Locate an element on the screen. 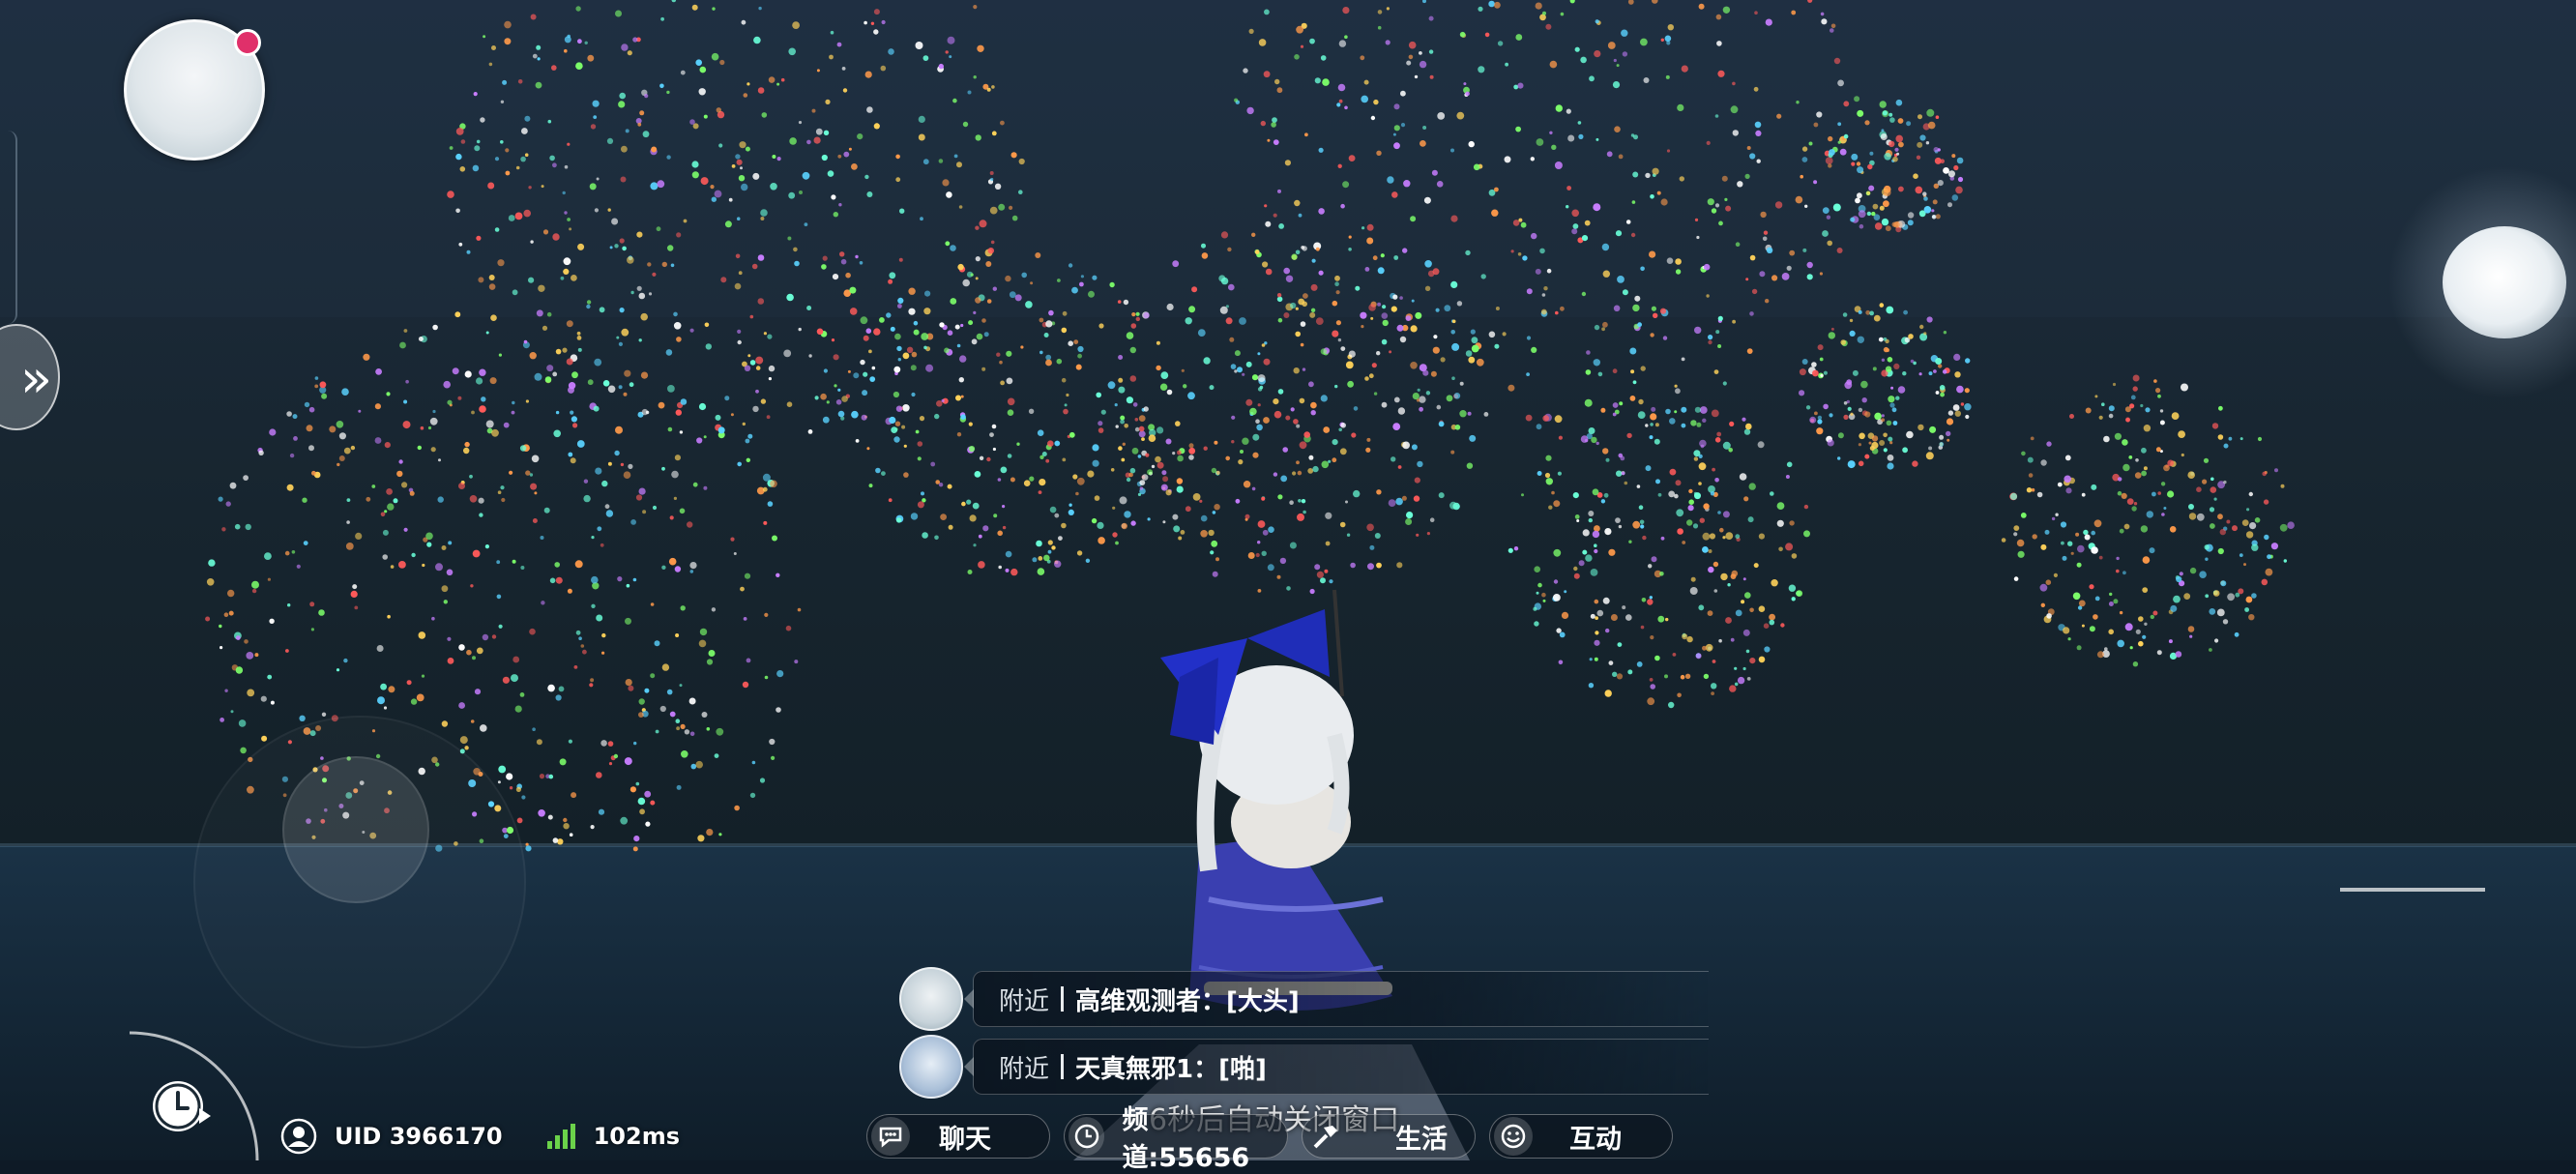 This screenshot has width=2576, height=1174. channel-button: 频道:55656 is located at coordinates (1176, 1139).